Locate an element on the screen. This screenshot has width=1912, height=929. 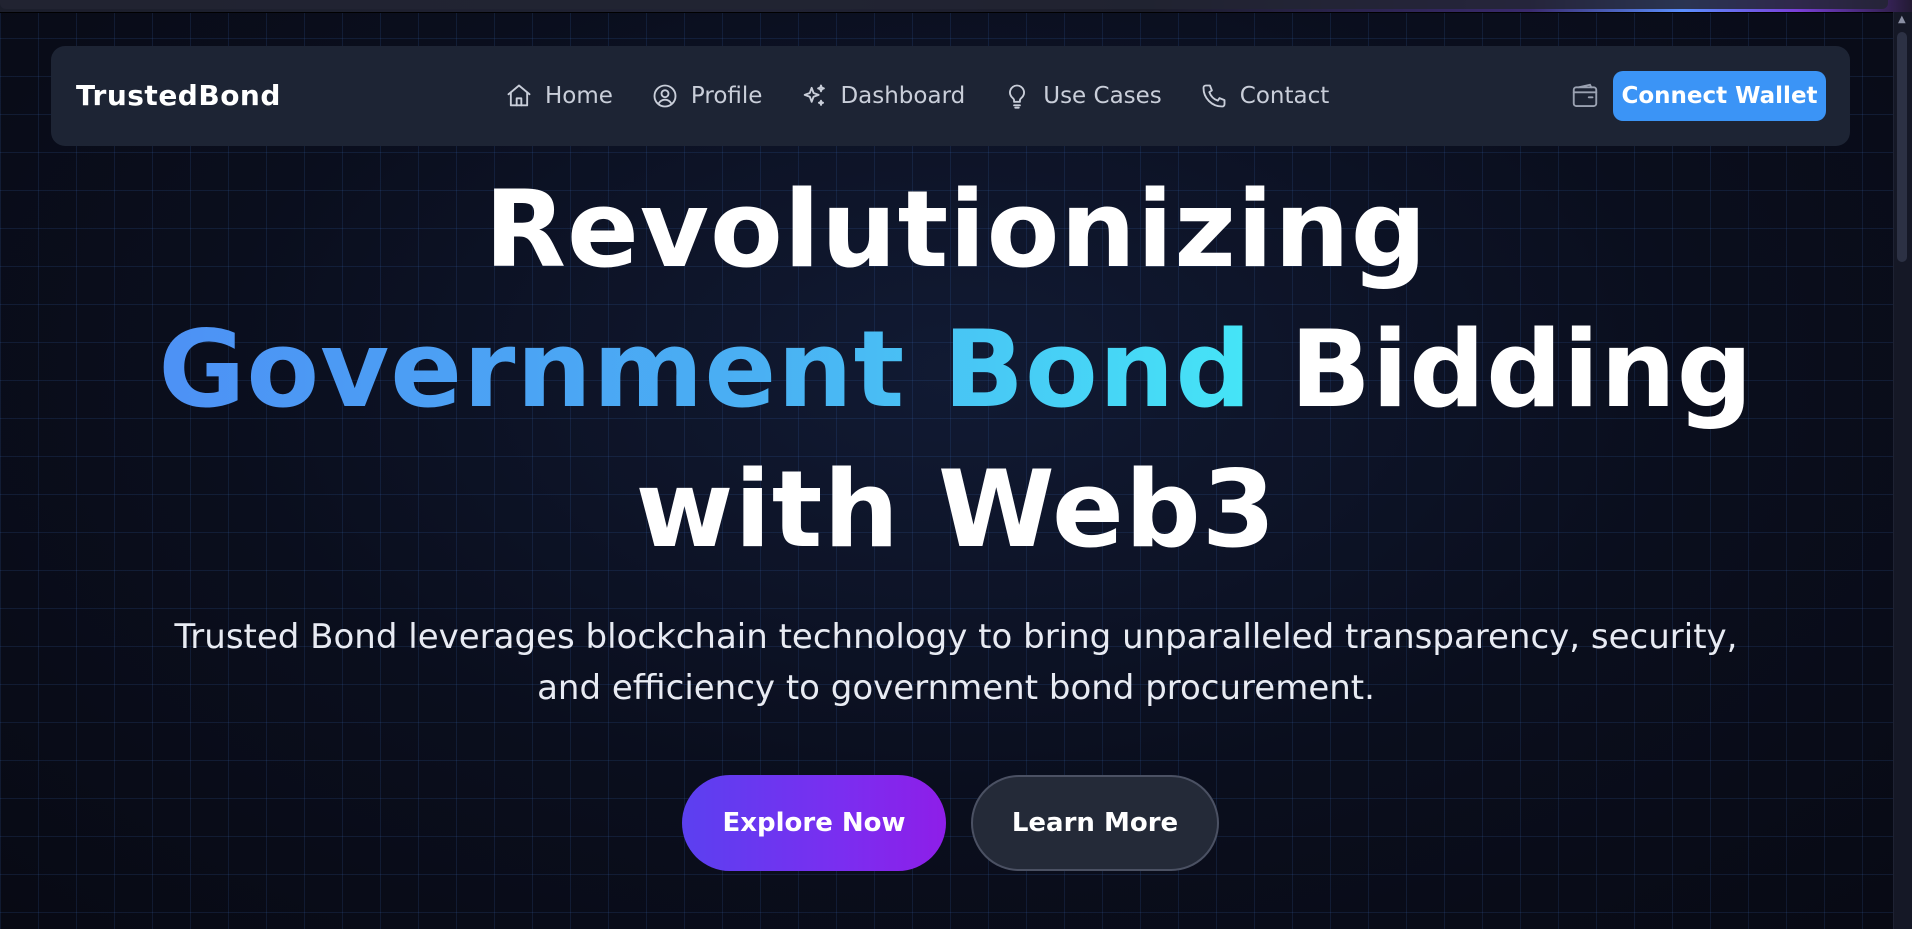
nav-item-contact: Contact is located at coordinates (1264, 96).